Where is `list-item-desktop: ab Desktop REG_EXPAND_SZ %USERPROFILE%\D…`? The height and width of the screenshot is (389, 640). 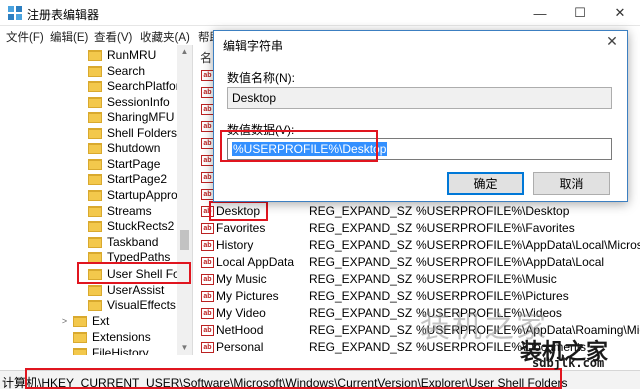 list-item-desktop: ab Desktop REG_EXPAND_SZ %USERPROFILE%\D… is located at coordinates (417, 211).